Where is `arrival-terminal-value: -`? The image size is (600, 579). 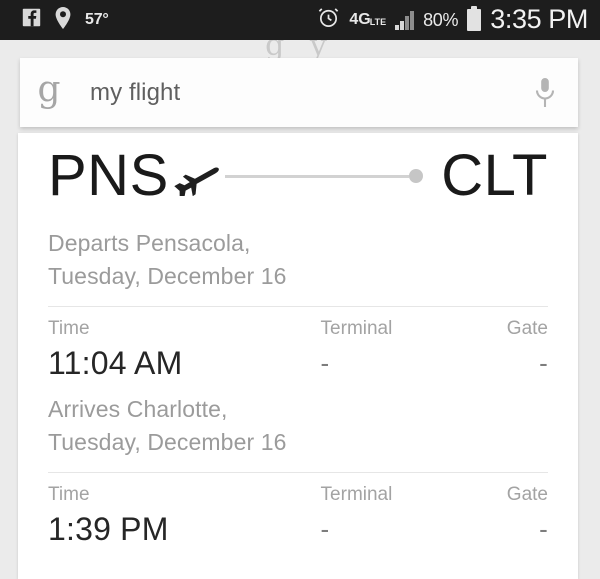
arrival-terminal-value: - is located at coordinates (325, 529).